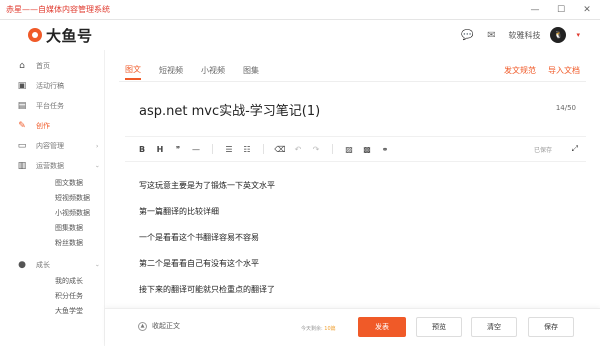 Image resolution: width=600 pixels, height=346 pixels. What do you see at coordinates (300, 10) in the screenshot?
I see `window-titlebar: 赤星——自媒体内容管理系统 — ☐ ✕` at bounding box center [300, 10].